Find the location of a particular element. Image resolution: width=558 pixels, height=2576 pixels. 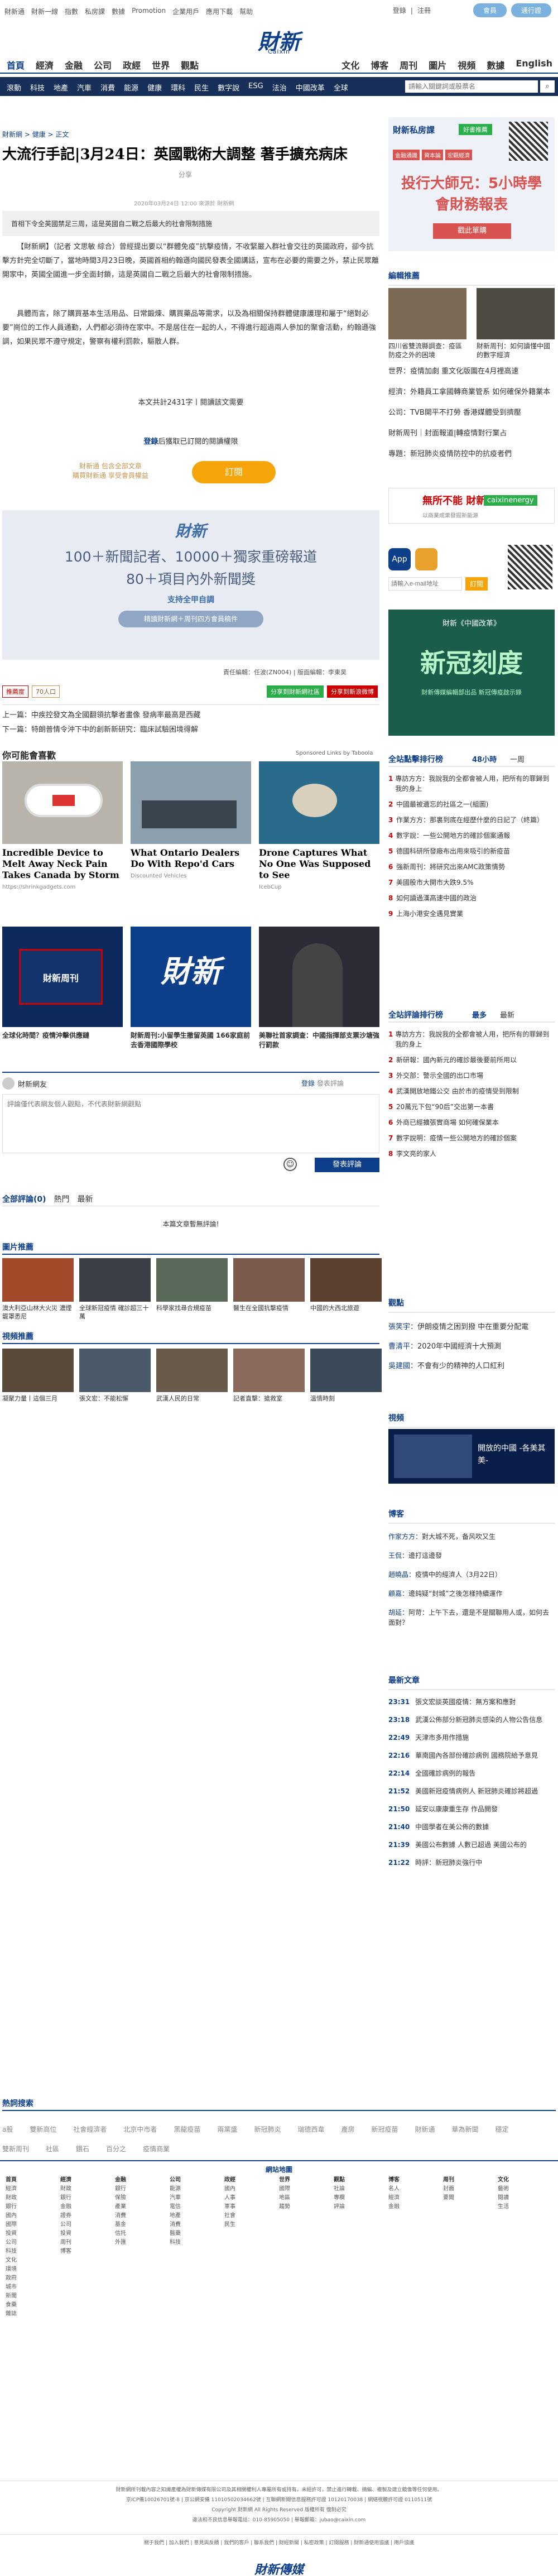

sitemap-link: 汽車 is located at coordinates (175, 2198).